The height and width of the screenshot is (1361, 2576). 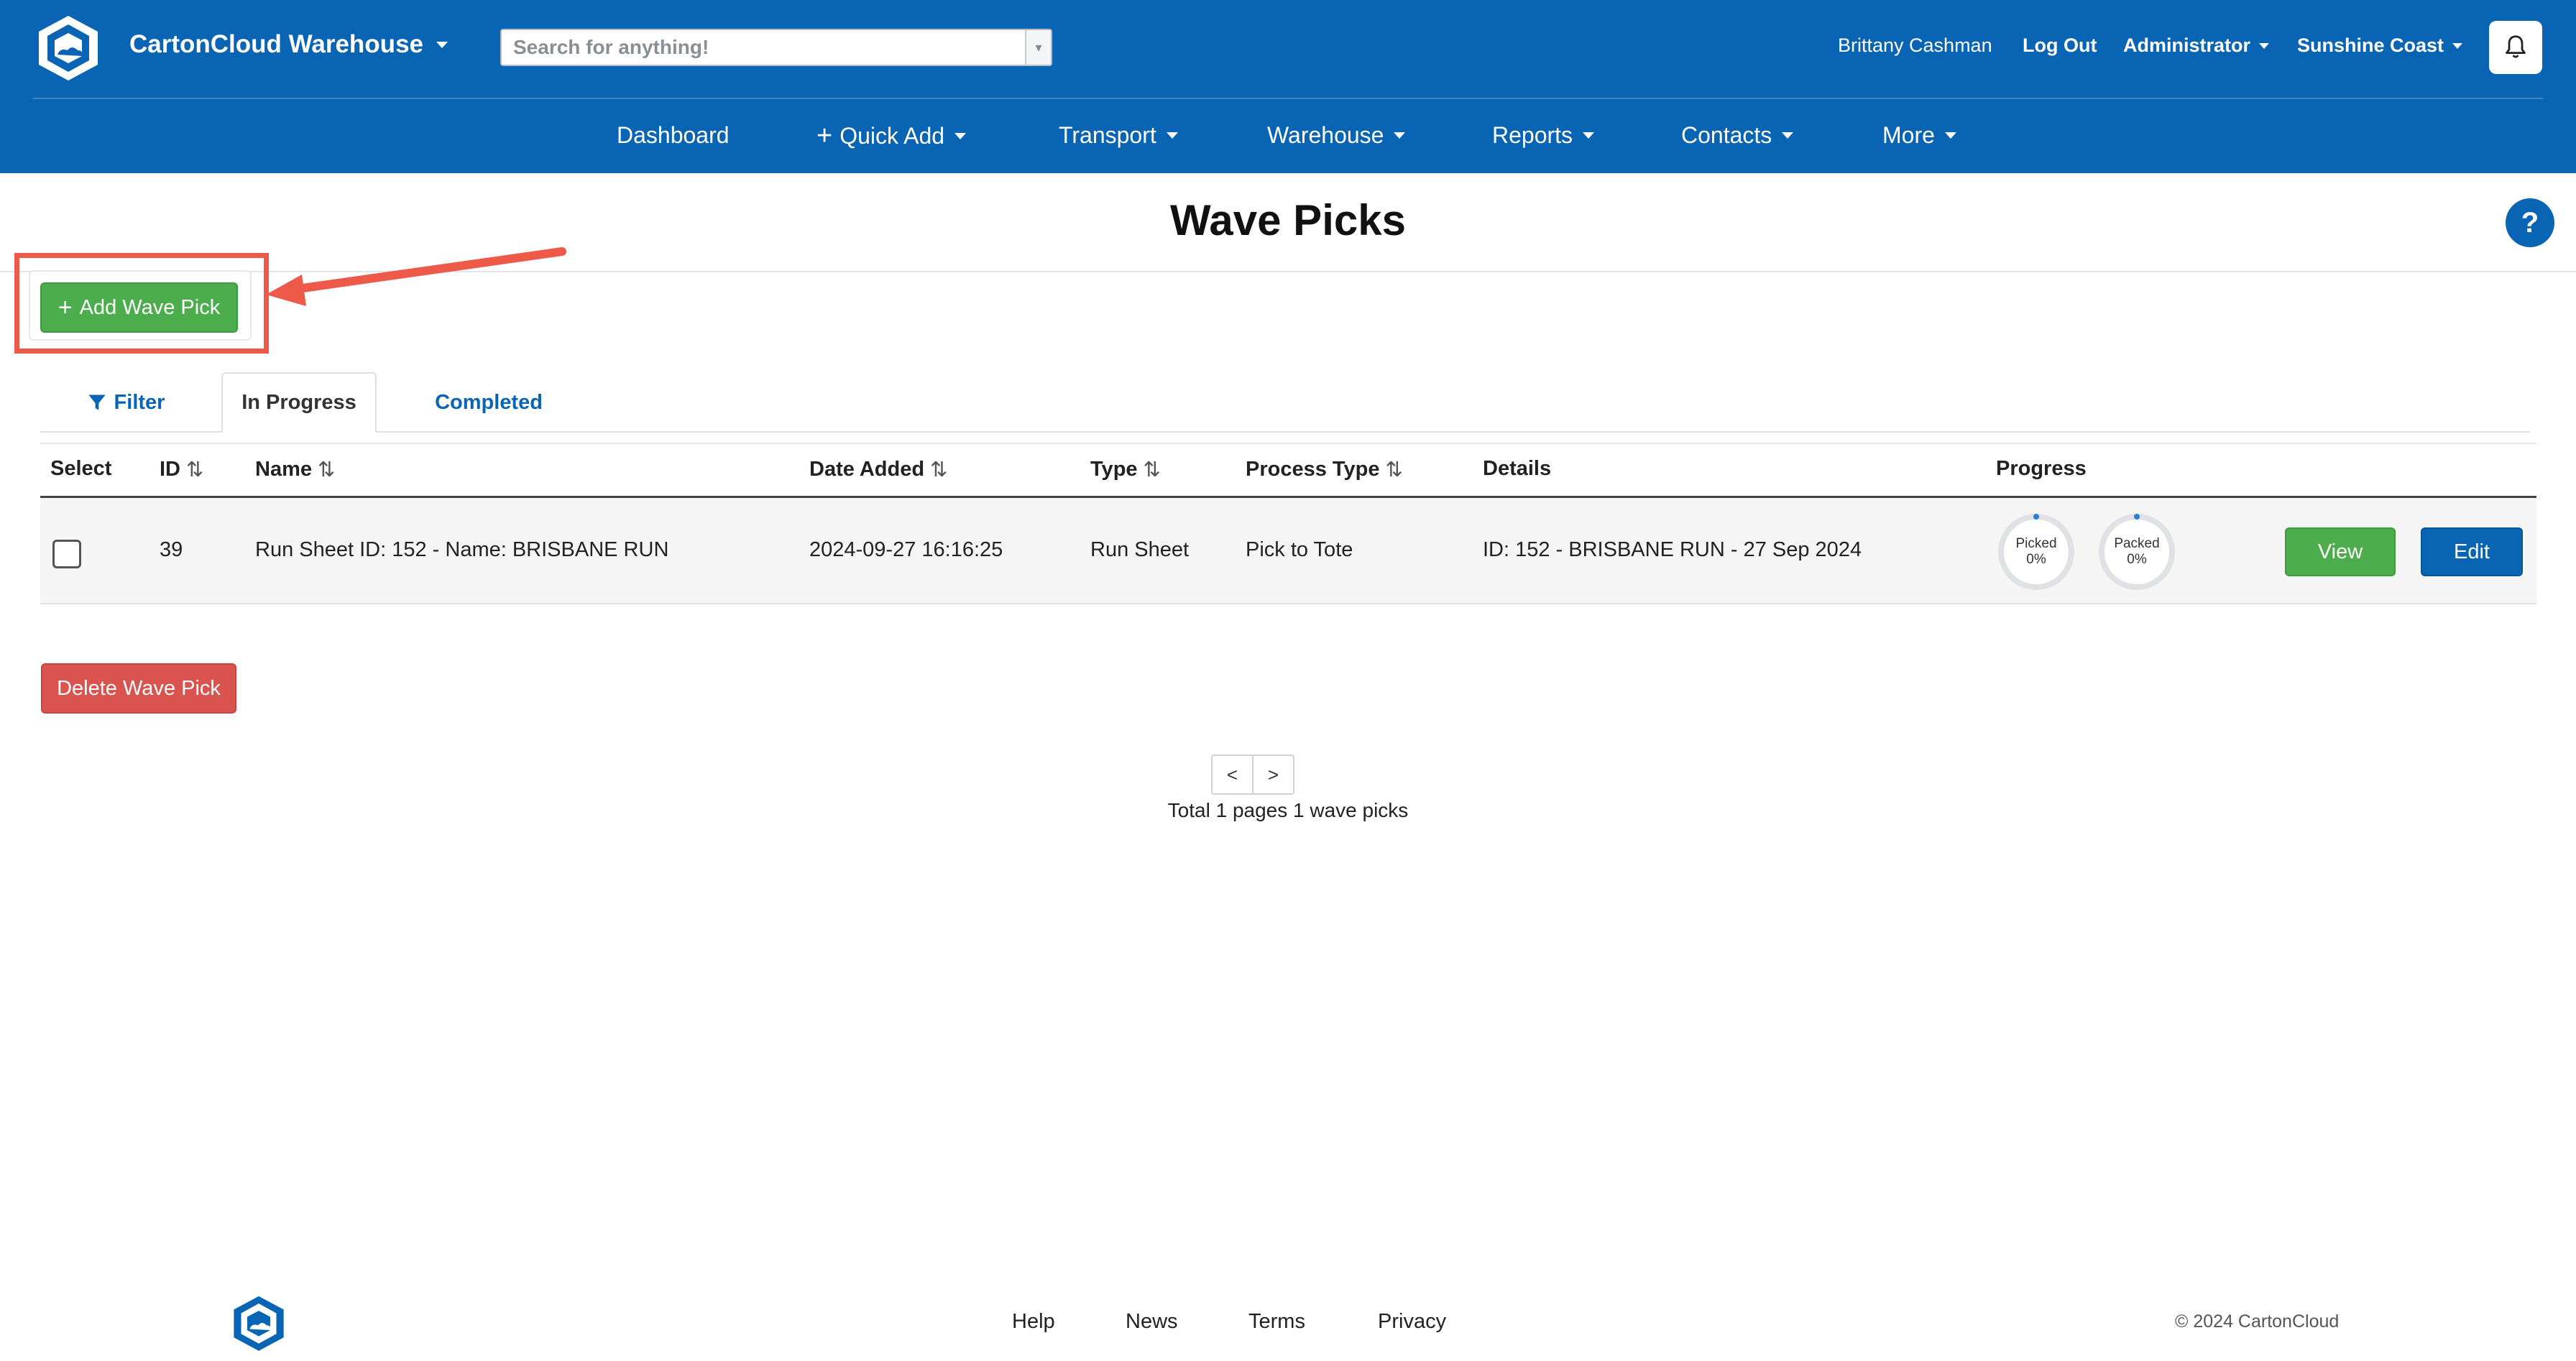 I want to click on nav-transport-label: Transport, so click(x=1107, y=135).